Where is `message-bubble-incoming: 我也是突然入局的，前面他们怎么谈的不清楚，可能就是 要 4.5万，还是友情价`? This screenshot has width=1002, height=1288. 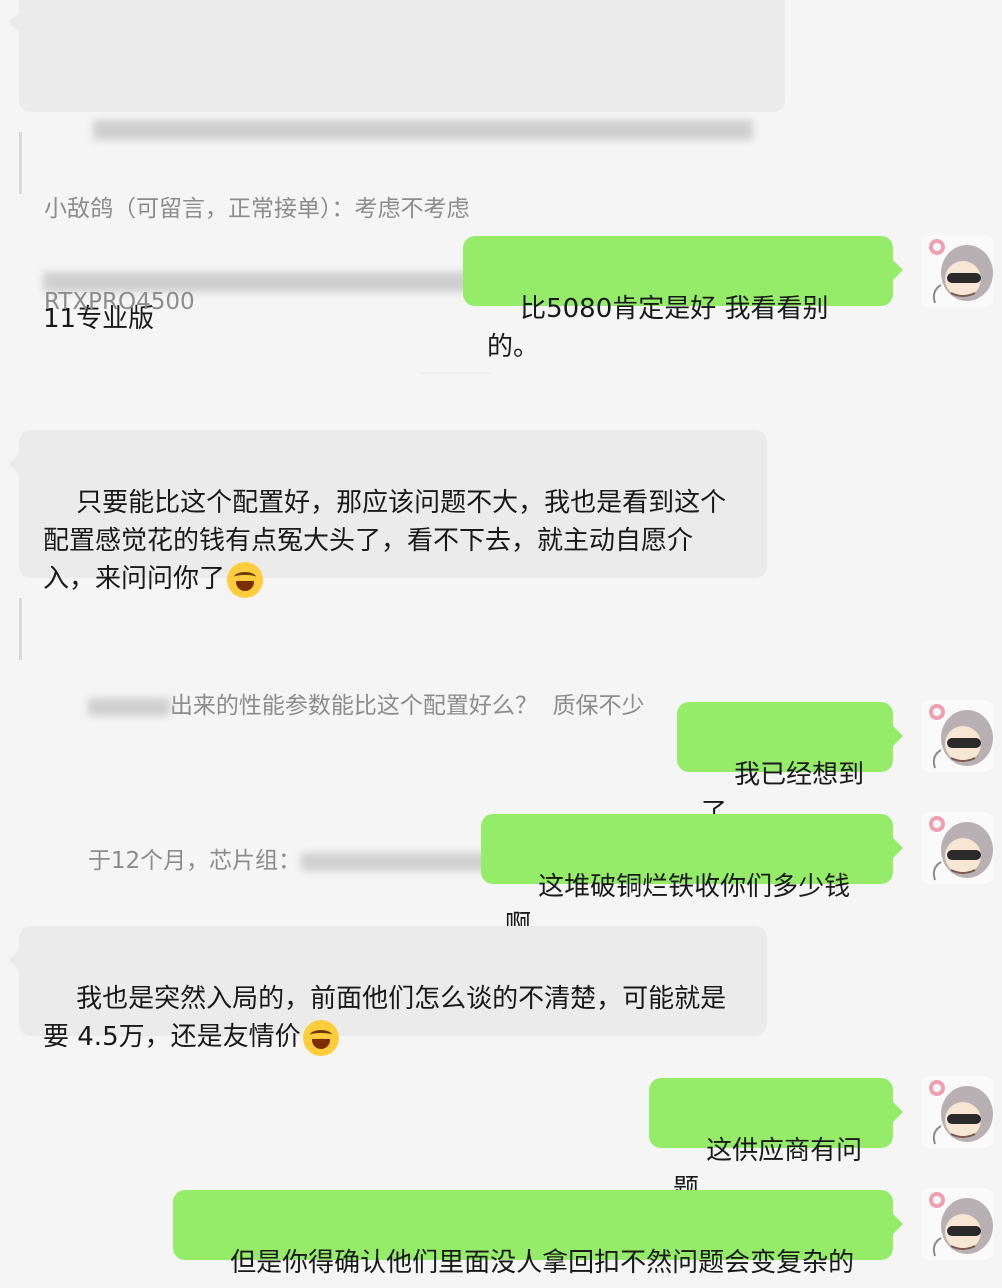
message-bubble-incoming: 我也是突然入局的，前面他们怎么谈的不清楚，可能就是 要 4.5万，还是友情价 is located at coordinates (388, 991).